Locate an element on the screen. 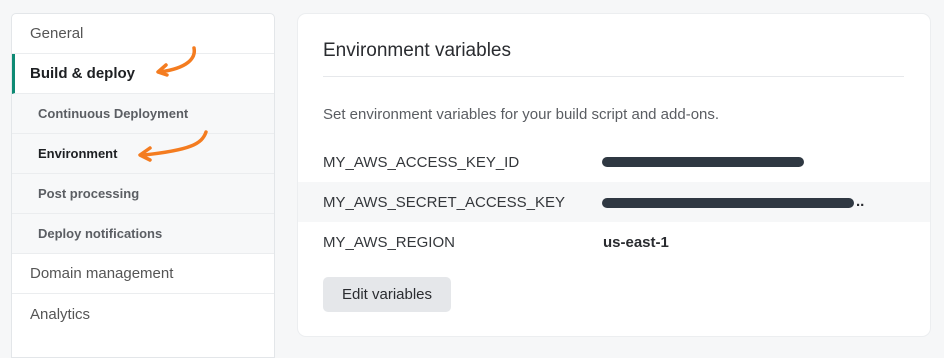  sidebar-item-label: General is located at coordinates (57, 33).